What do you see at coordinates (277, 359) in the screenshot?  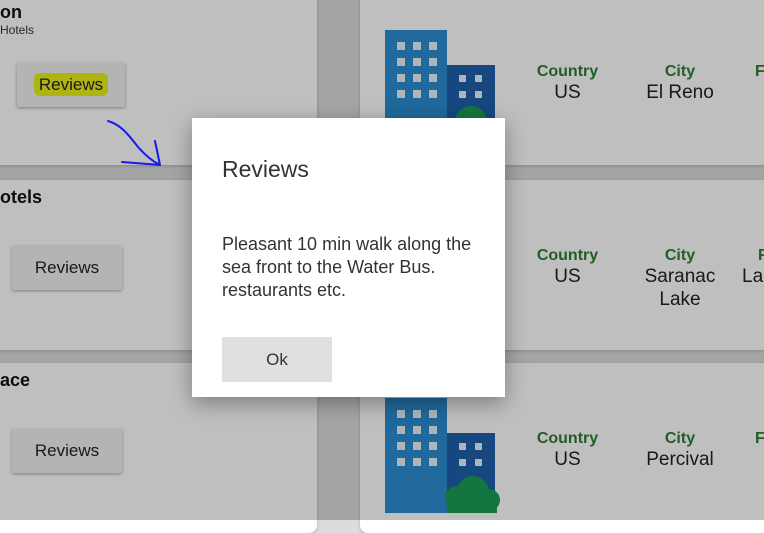 I see `ok-button: Ok` at bounding box center [277, 359].